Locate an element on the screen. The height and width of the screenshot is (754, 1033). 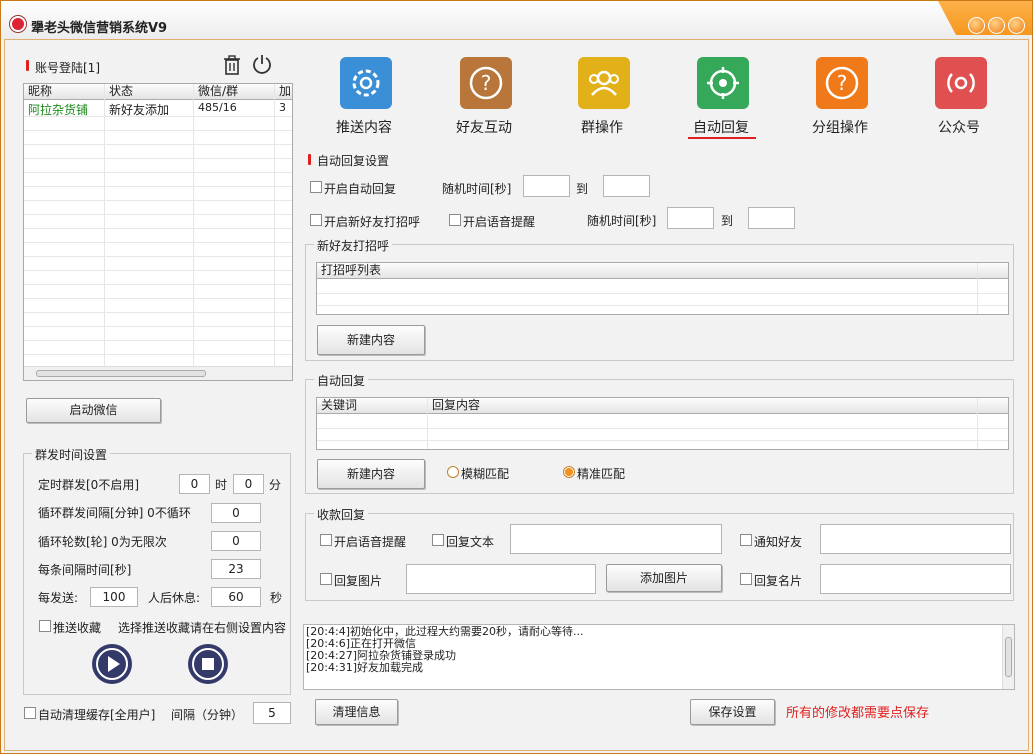
broadcast-title: 群发时间设置 is located at coordinates (71, 454).